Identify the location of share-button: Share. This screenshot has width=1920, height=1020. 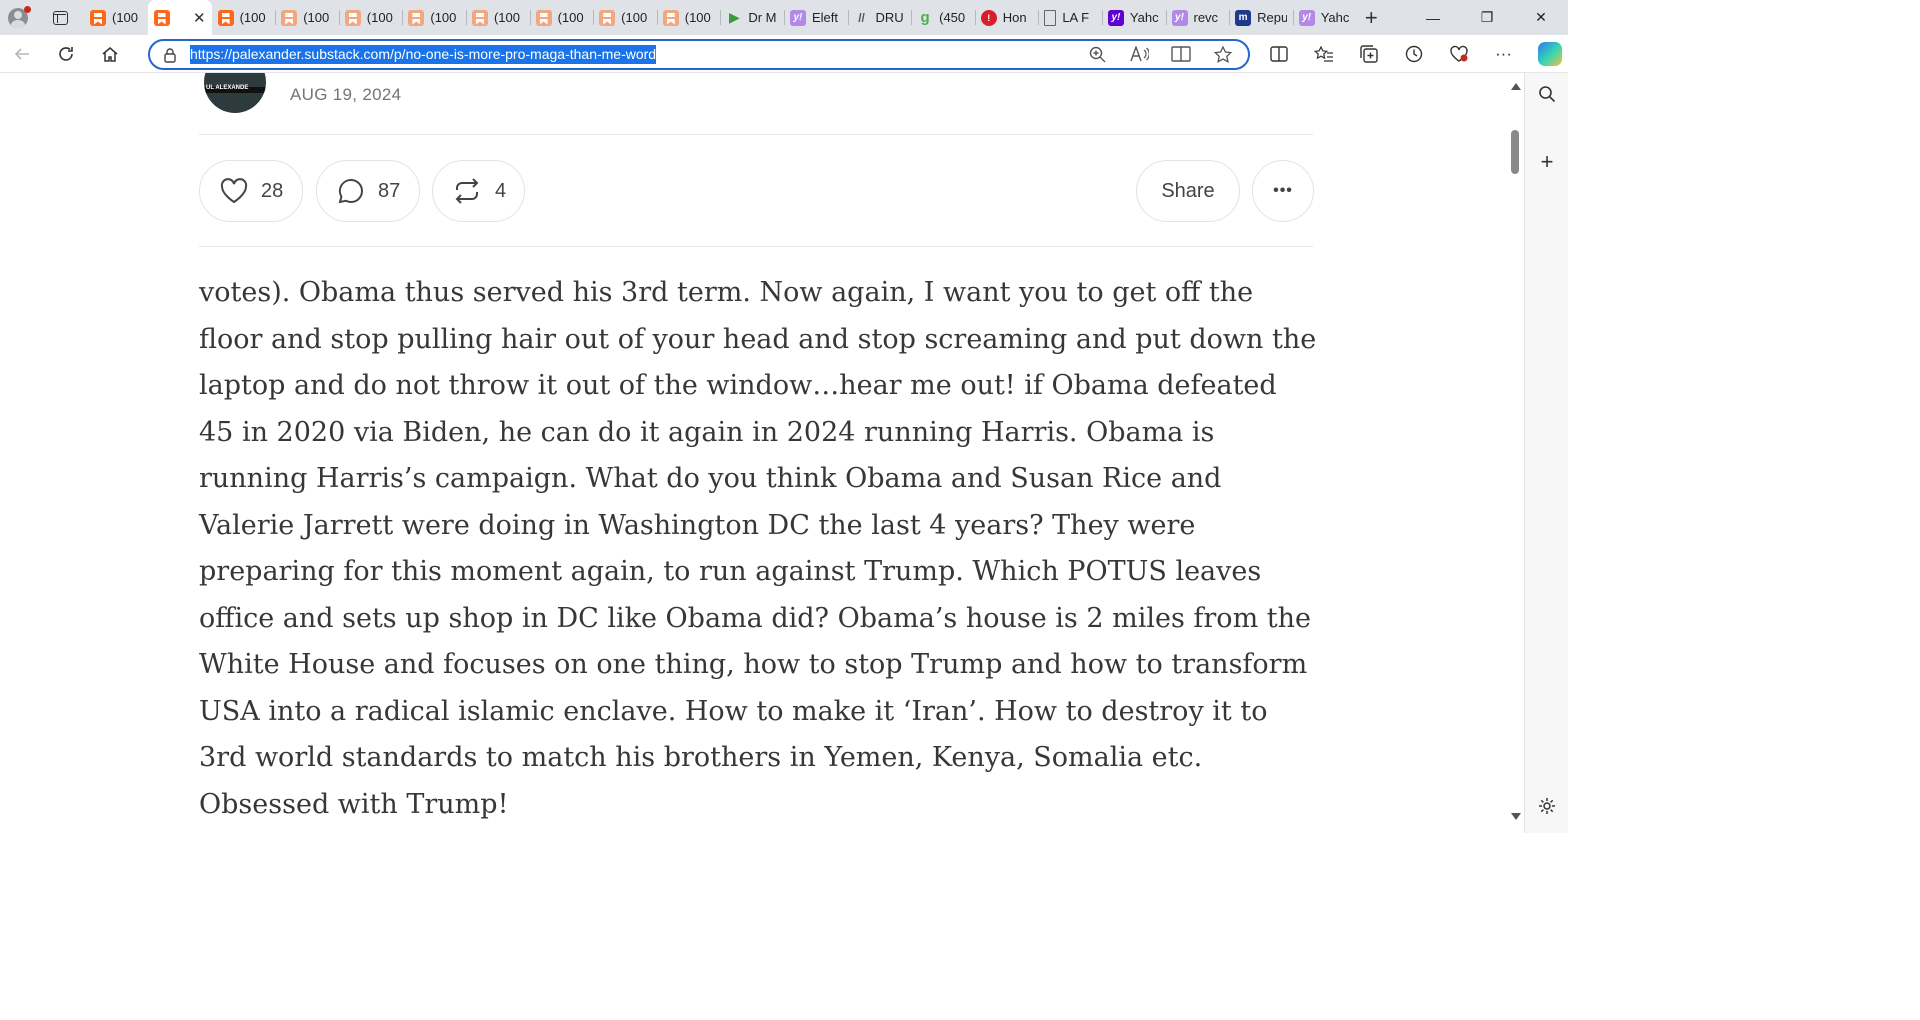
(1188, 191).